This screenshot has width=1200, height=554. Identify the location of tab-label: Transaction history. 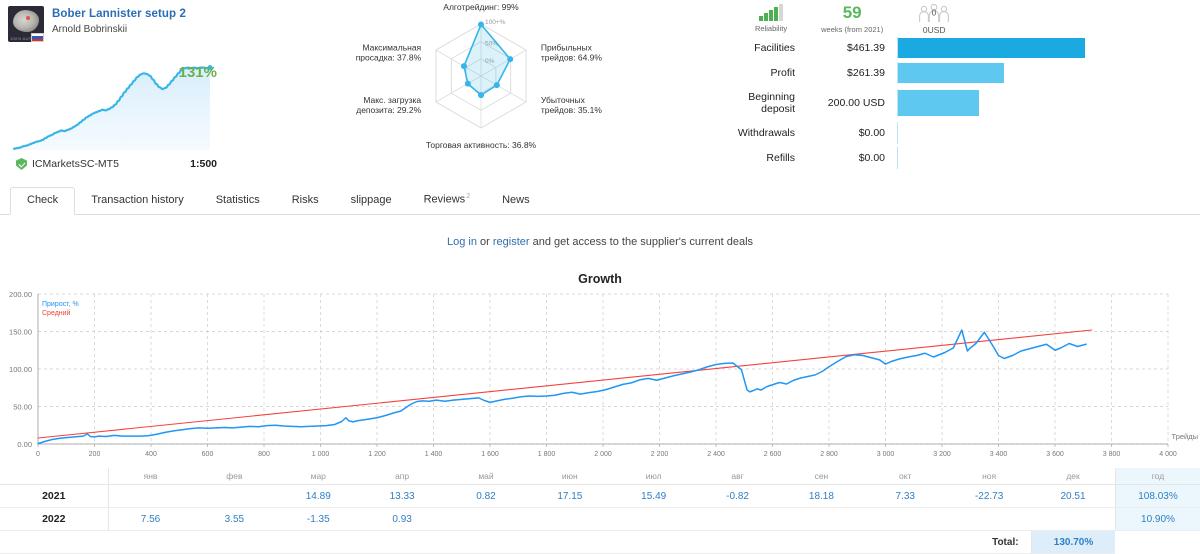
(137, 200).